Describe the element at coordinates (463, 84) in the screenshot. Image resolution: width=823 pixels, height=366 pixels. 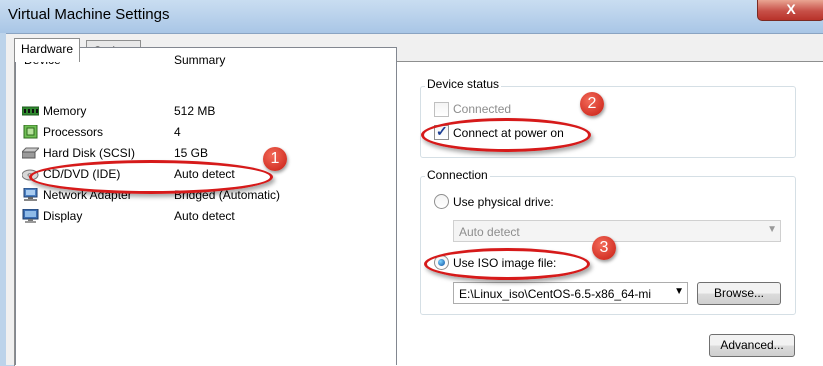
I see `device-status-legend: Device status` at that location.